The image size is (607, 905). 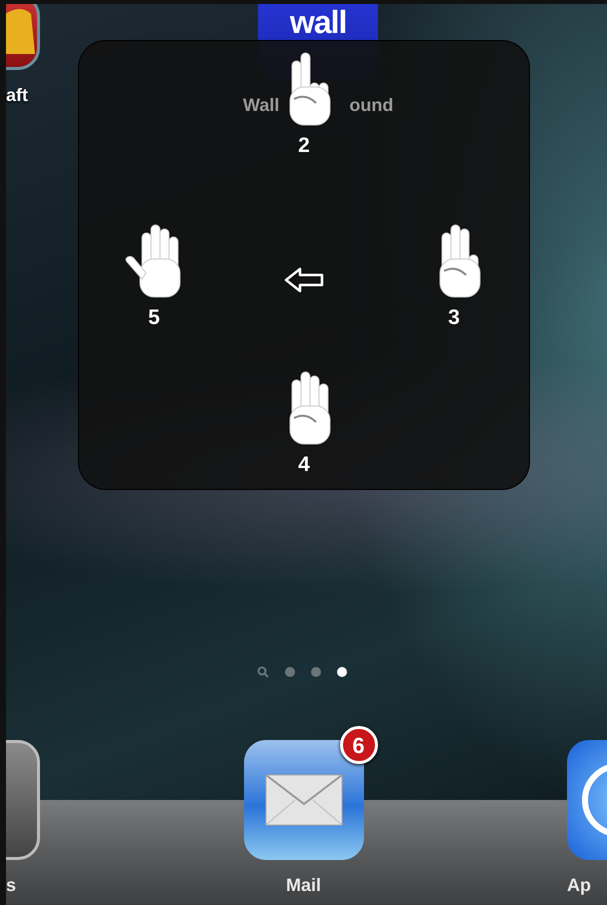 I want to click on app-label: Ap, so click(x=579, y=885).